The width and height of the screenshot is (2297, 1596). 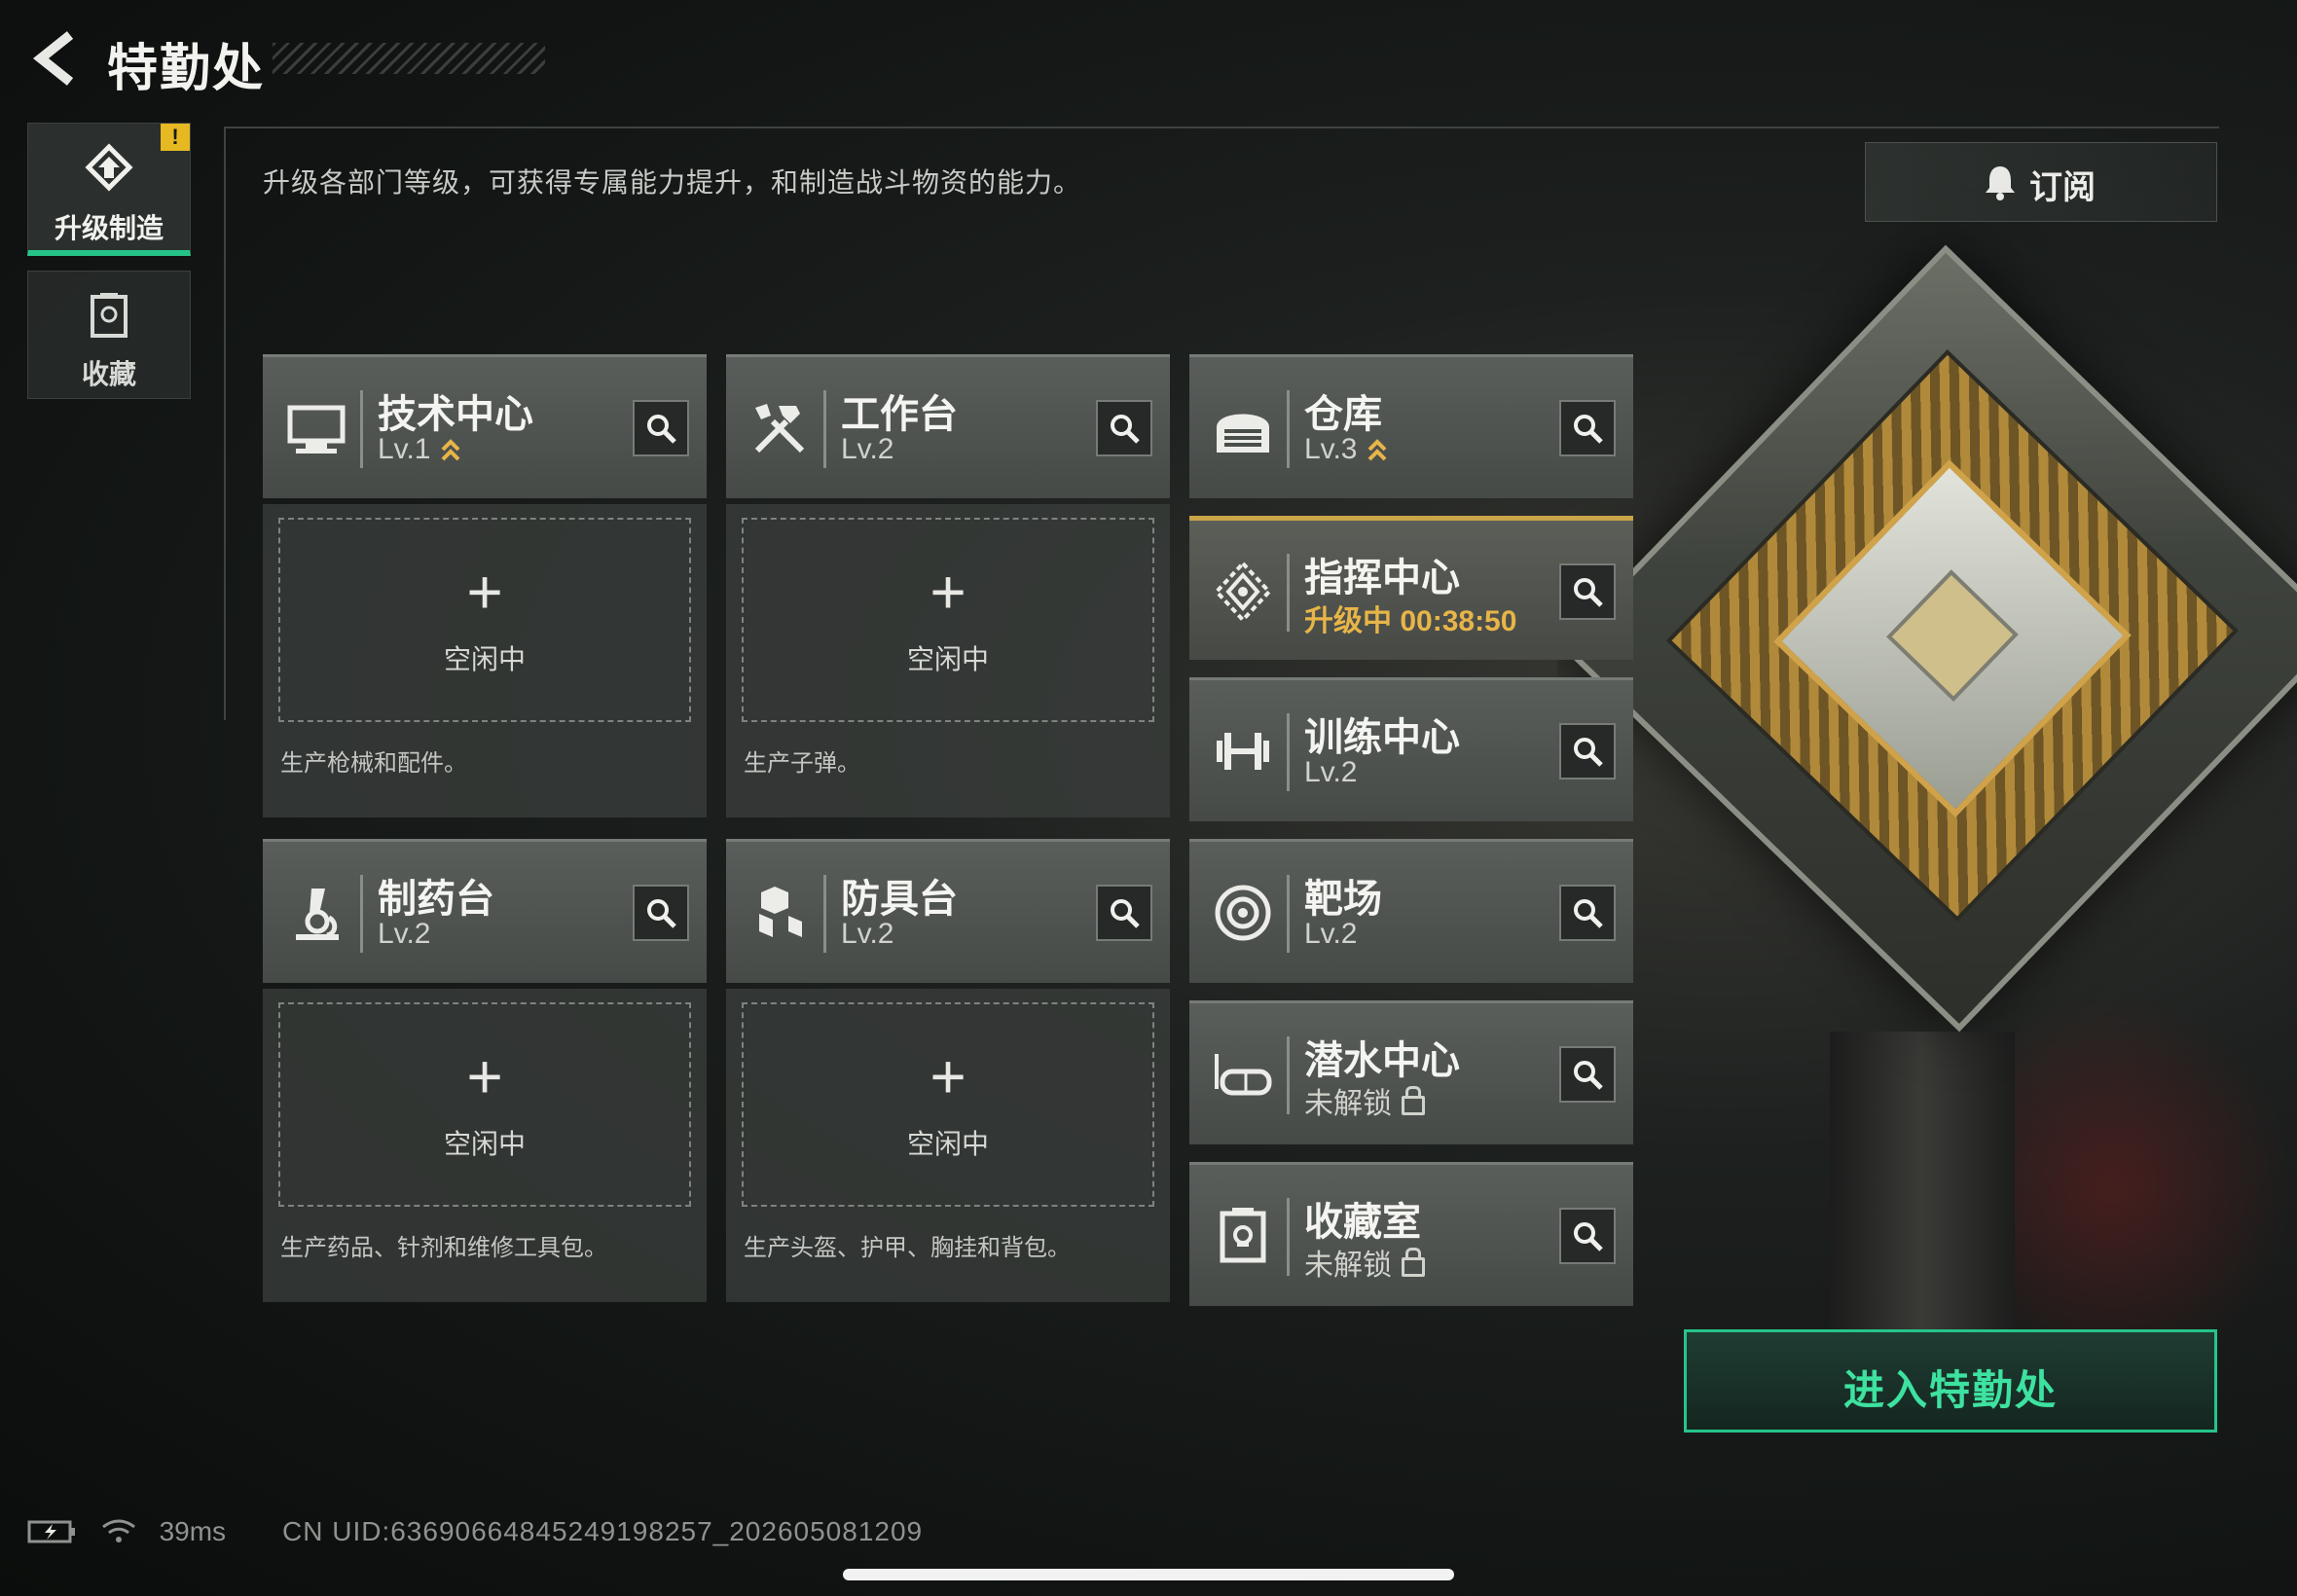 I want to click on production-slot-pharmacy: + 空闲中 生产药品、针剂和维修工具包。, so click(x=485, y=1145).